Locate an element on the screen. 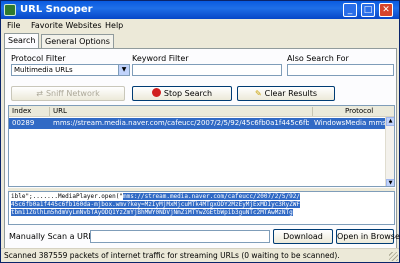  tab-general-options: General Options is located at coordinates (77, 41).